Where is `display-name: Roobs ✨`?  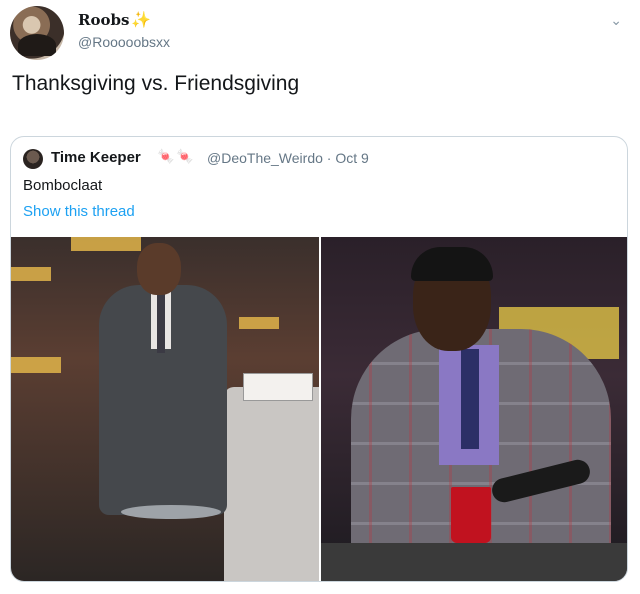
display-name: Roobs ✨ is located at coordinates (114, 19).